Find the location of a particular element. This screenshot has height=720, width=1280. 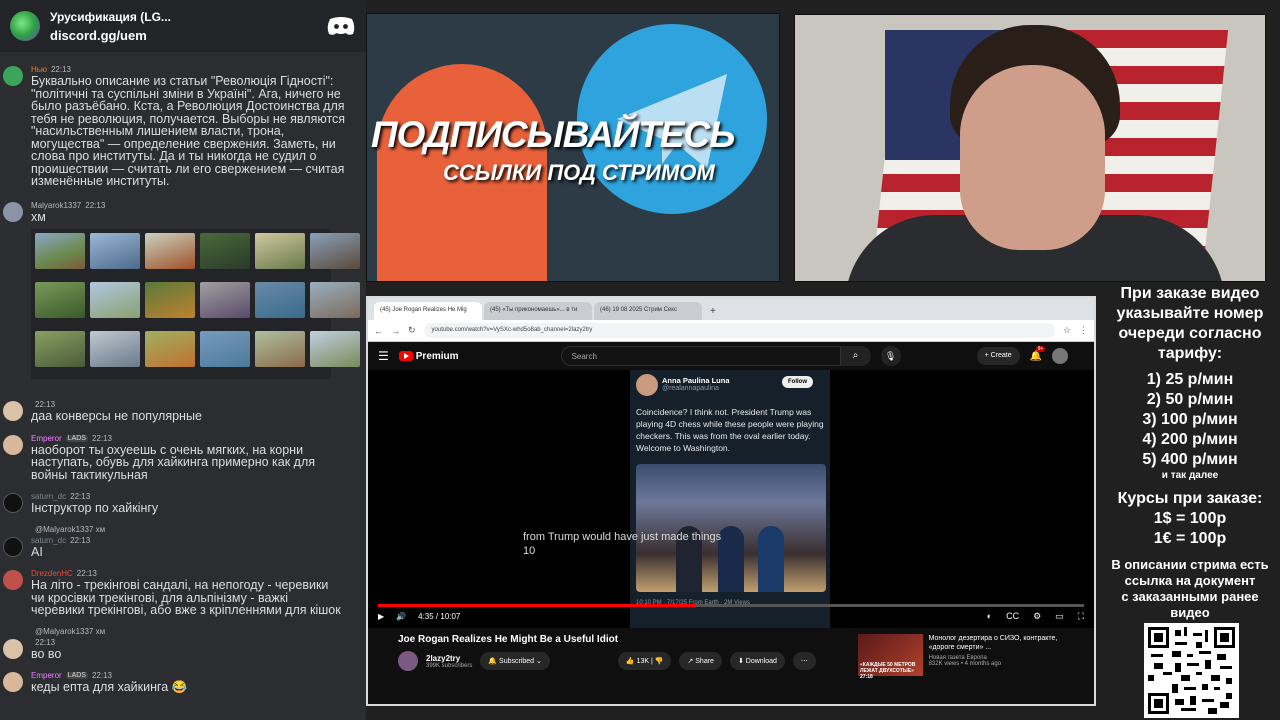

browser-tab: (45) Joe Rogan Realizes He Mig is located at coordinates (428, 311).